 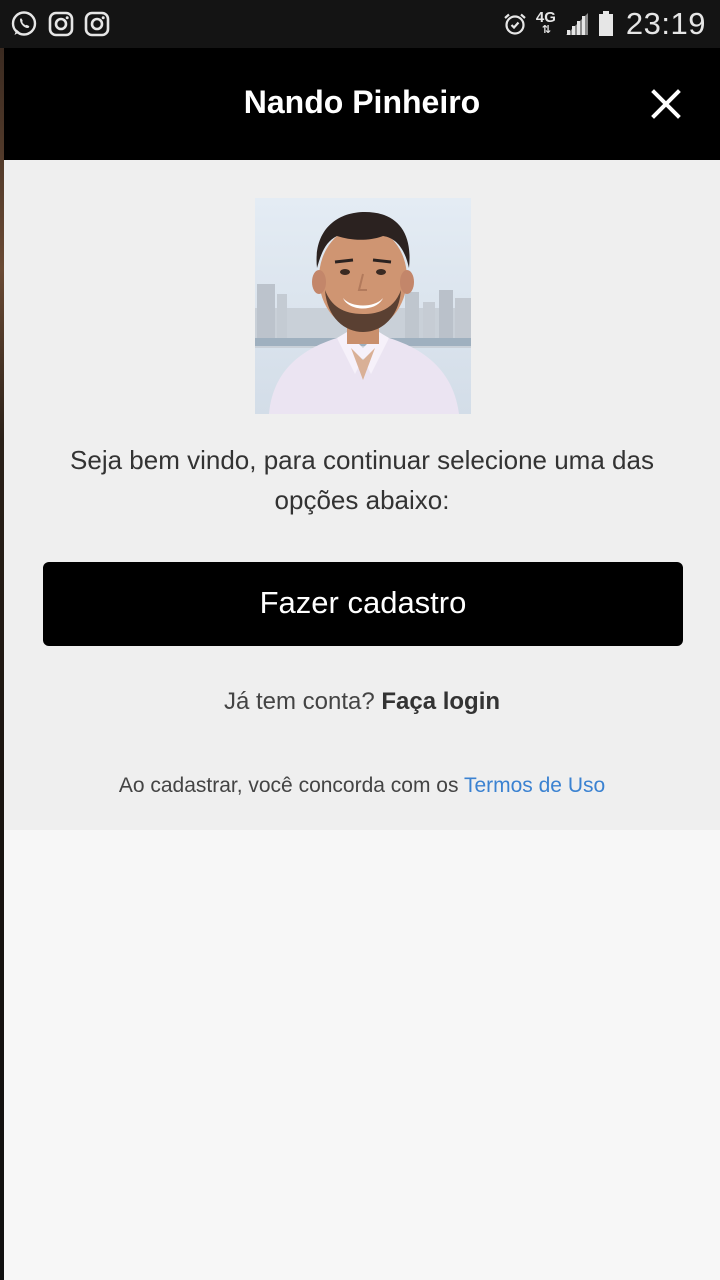 I want to click on signal-icon, so click(x=577, y=24).